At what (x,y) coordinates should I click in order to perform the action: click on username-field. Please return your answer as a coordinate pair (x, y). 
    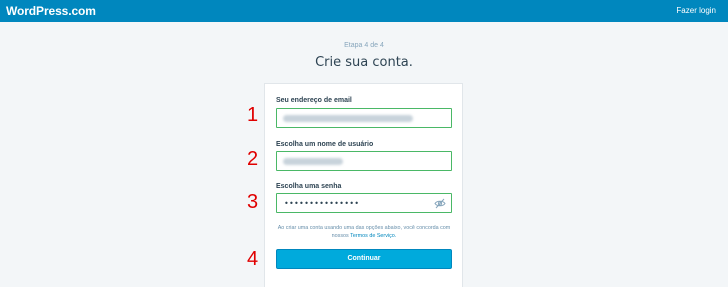
    Looking at the image, I should click on (364, 161).